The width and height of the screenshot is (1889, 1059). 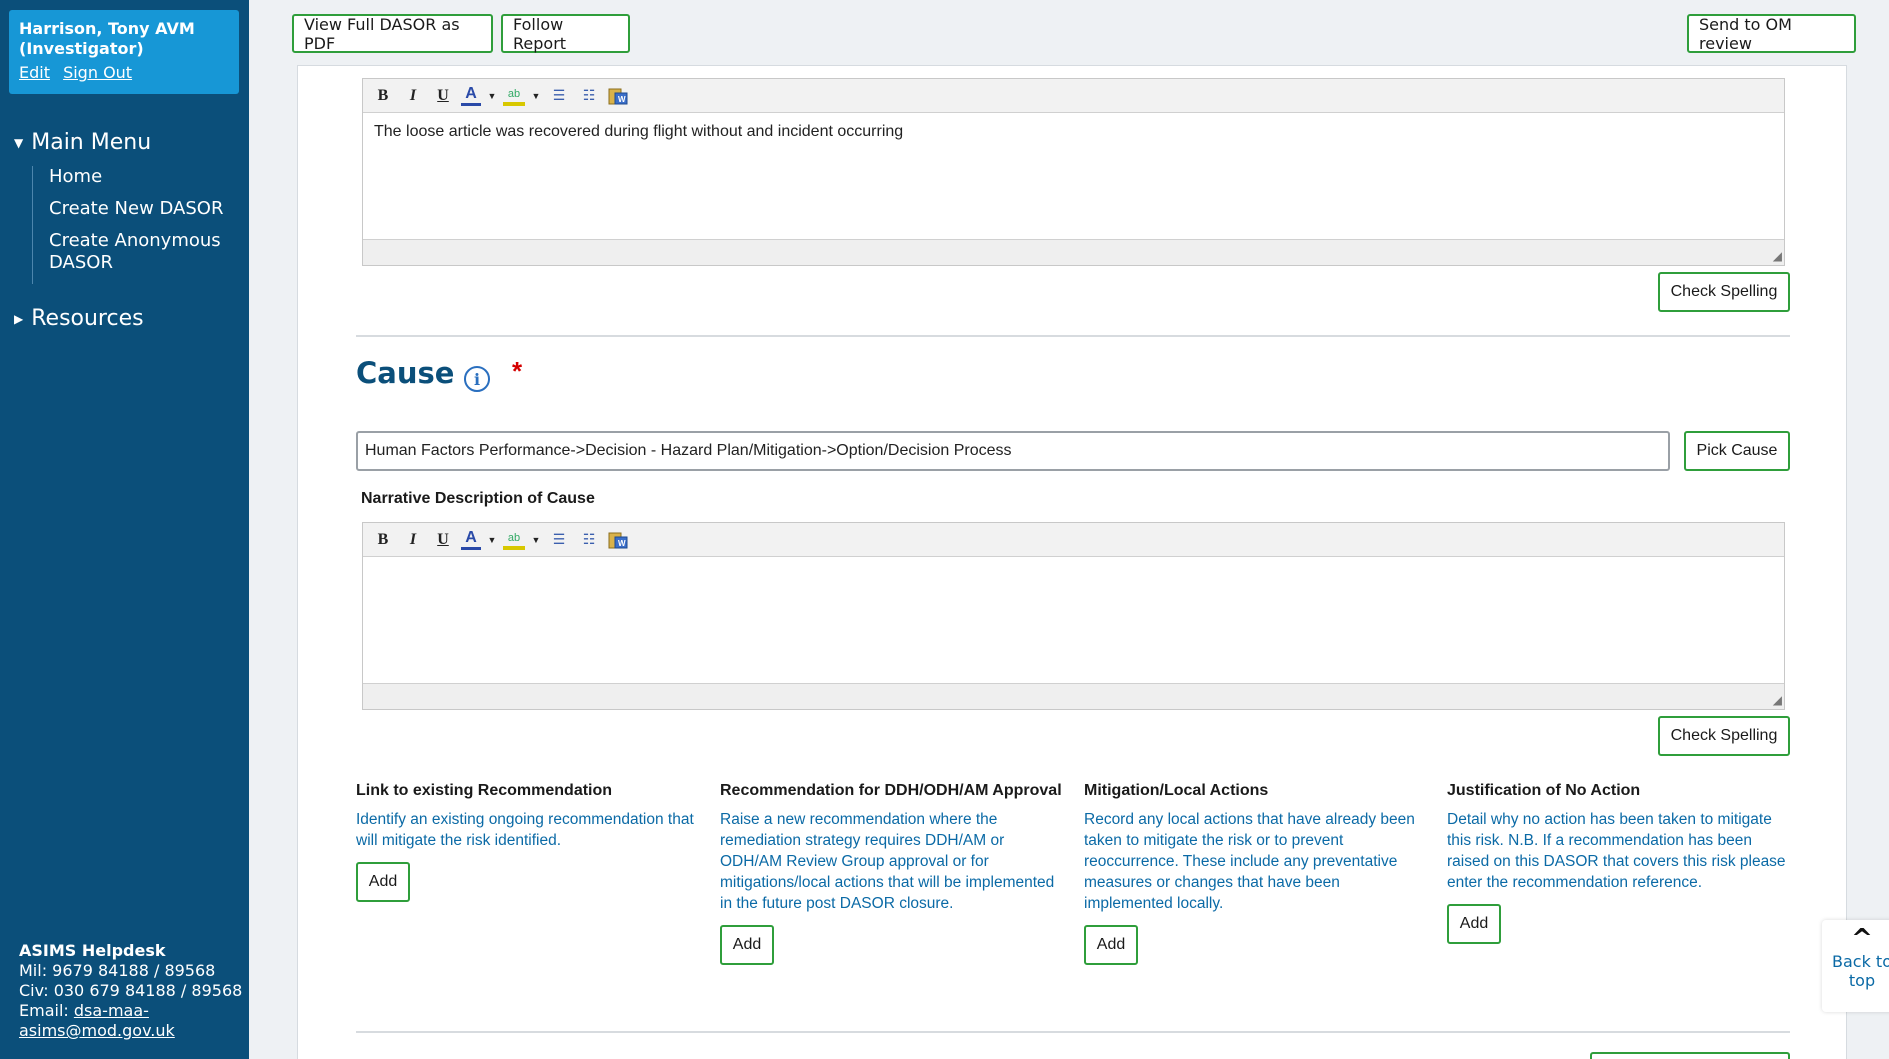 I want to click on info-icon: i, so click(x=477, y=379).